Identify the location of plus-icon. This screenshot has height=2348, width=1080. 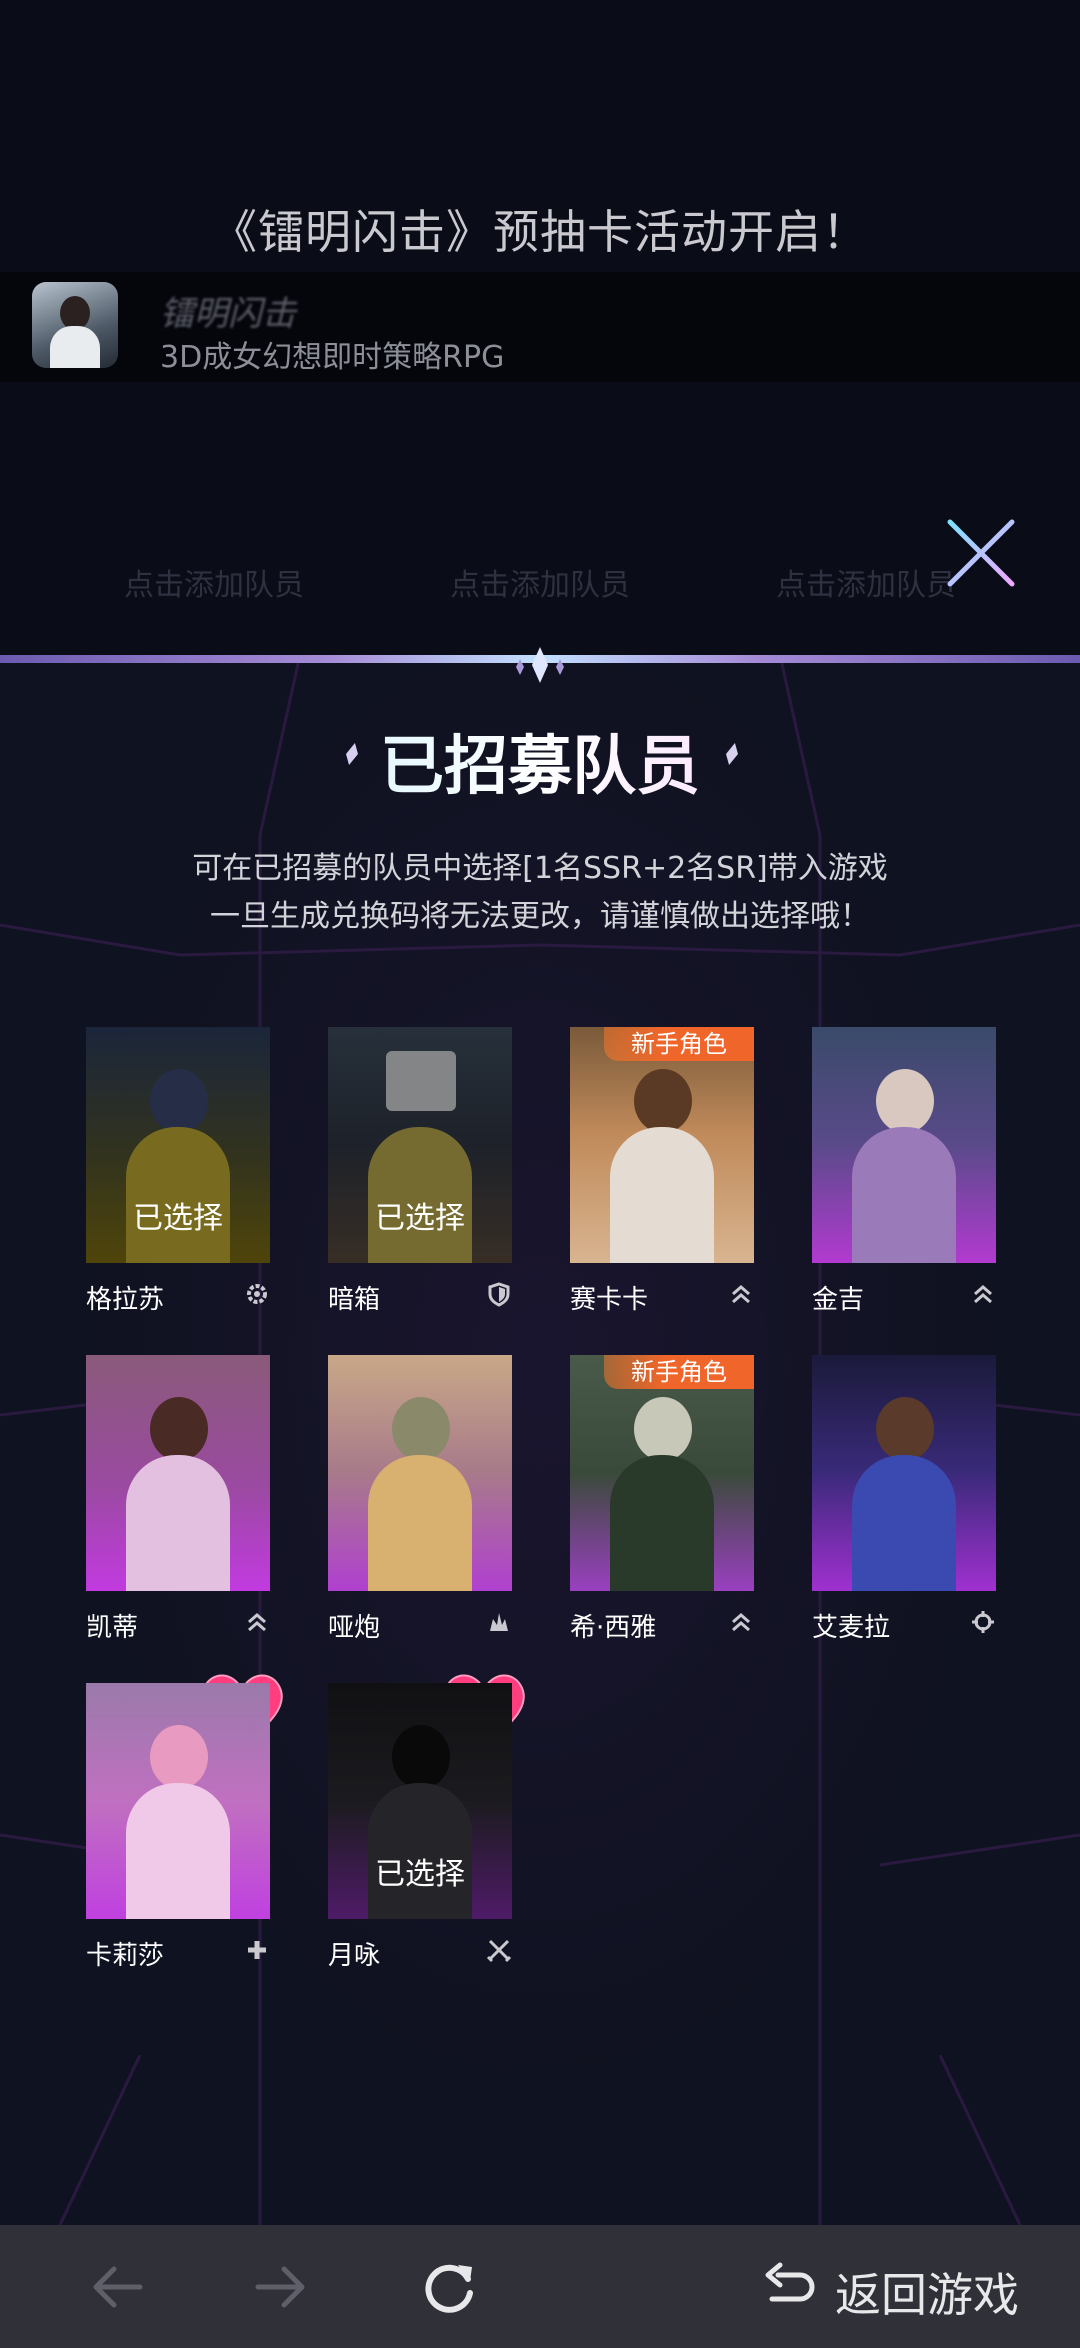
(257, 1950).